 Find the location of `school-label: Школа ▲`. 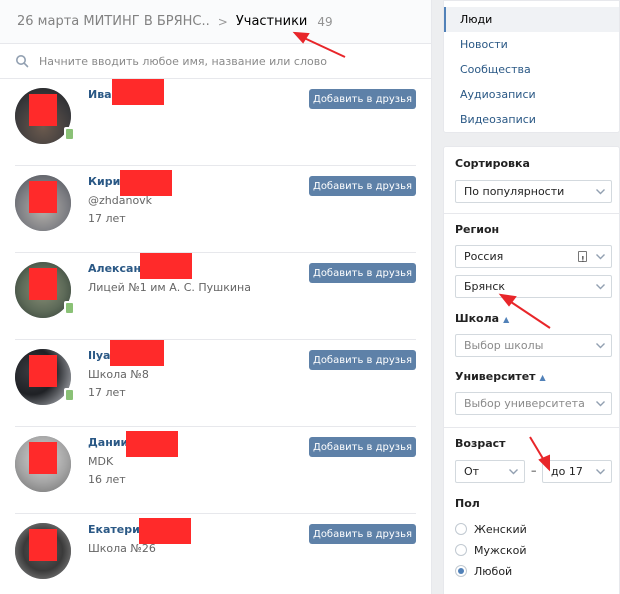

school-label: Школа ▲ is located at coordinates (482, 318).